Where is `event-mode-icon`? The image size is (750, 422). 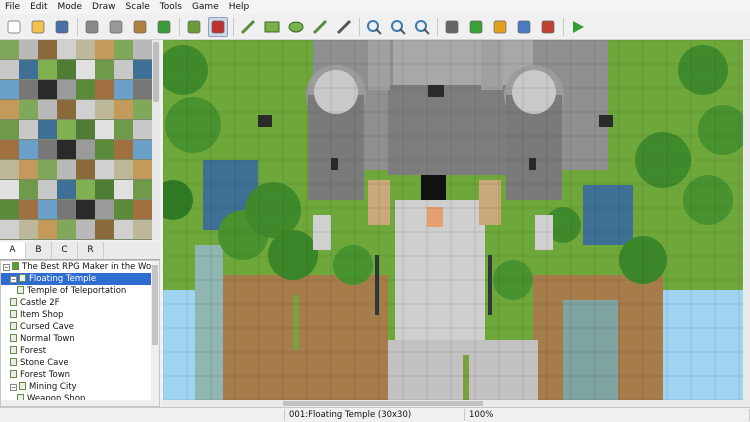 event-mode-icon is located at coordinates (218, 26).